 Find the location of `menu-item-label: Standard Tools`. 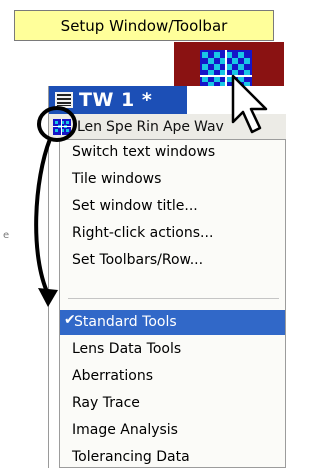

menu-item-label: Standard Tools is located at coordinates (125, 322).